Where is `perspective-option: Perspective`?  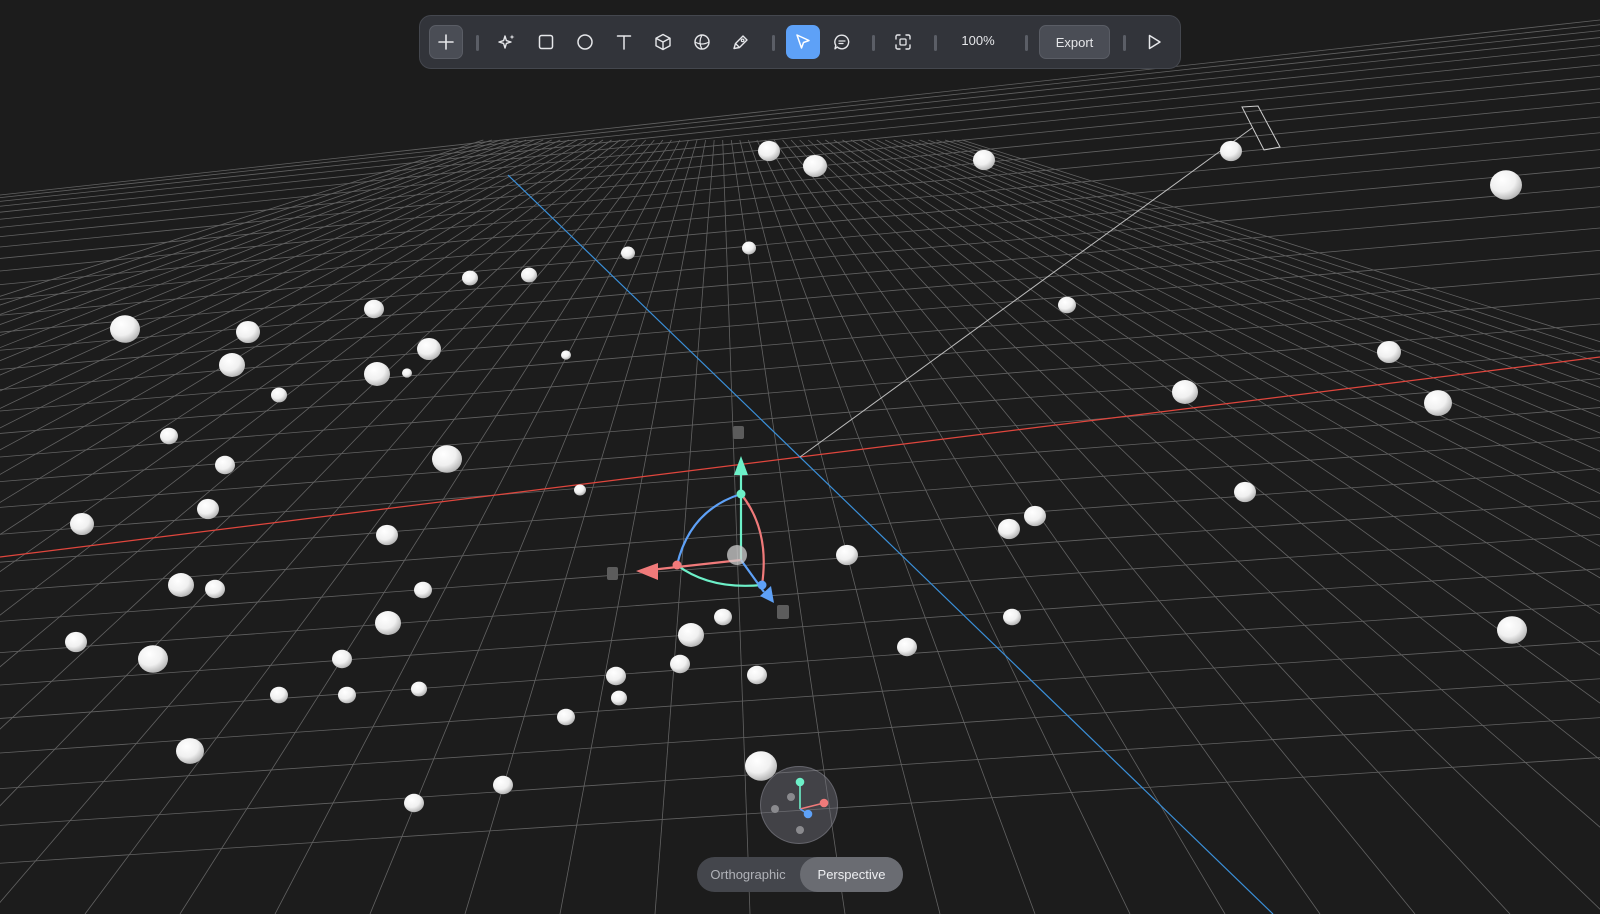 perspective-option: Perspective is located at coordinates (851, 874).